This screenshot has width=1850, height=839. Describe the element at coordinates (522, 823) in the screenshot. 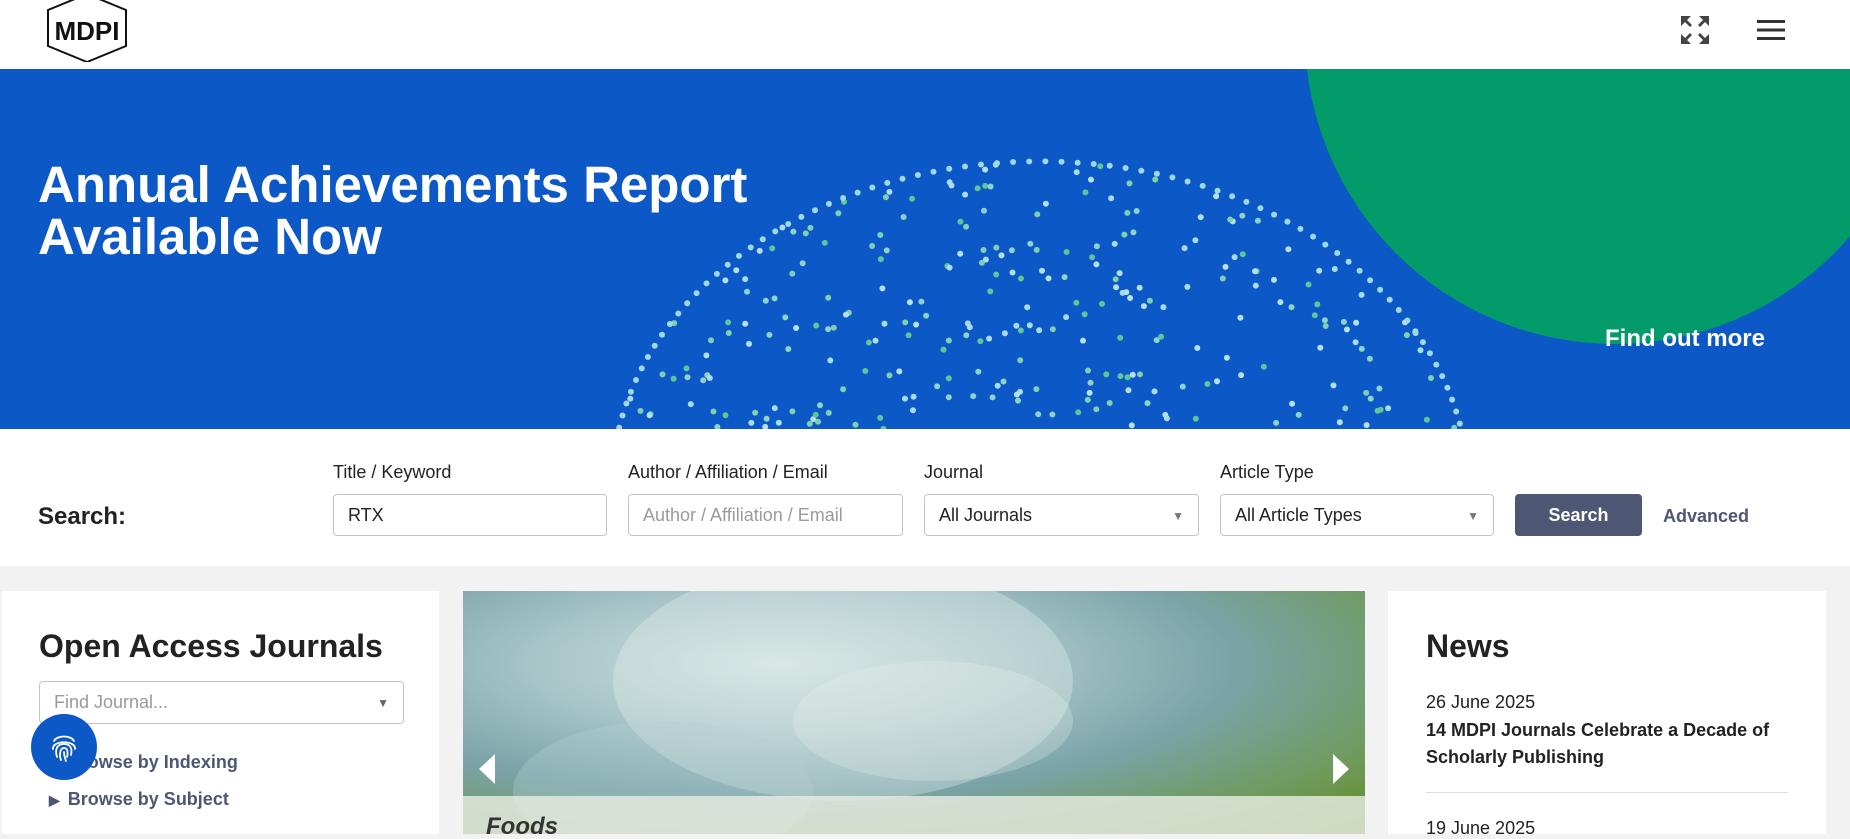

I see `carousel-caption: Foods` at that location.